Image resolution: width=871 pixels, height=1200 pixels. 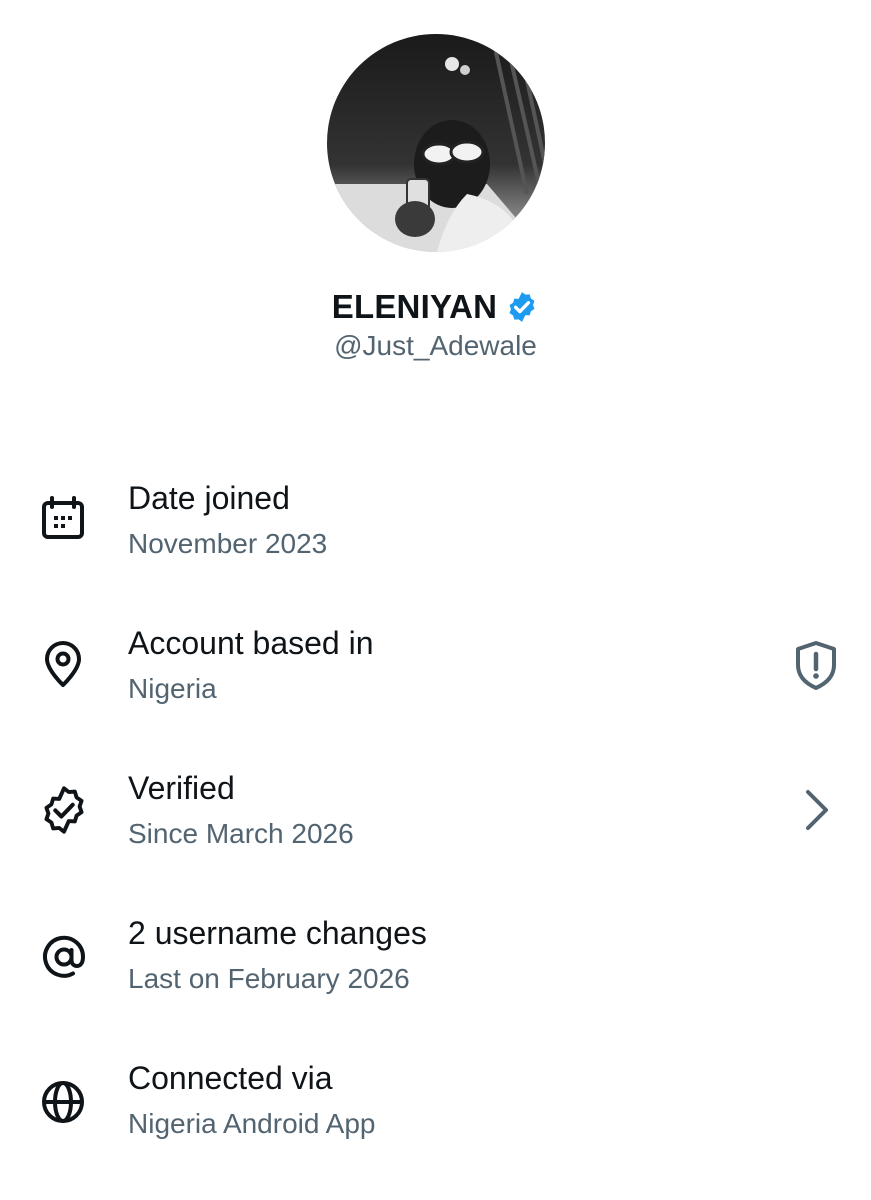 I want to click on chevron-right-icon, so click(x=816, y=810).